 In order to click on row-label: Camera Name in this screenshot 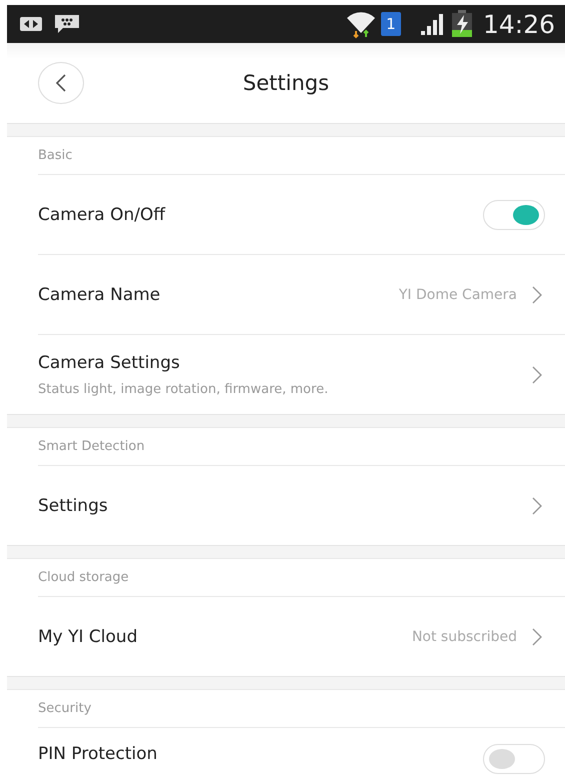, I will do `click(100, 294)`.